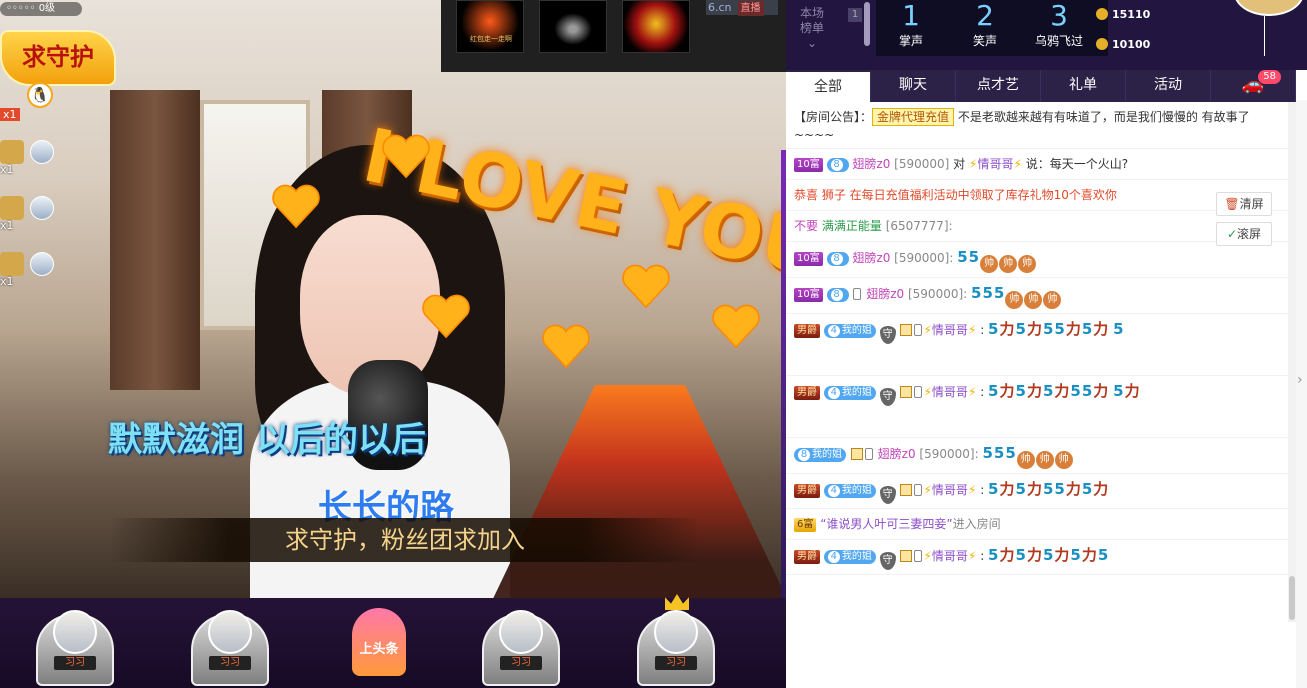 This screenshot has height=688, width=1307. I want to click on vote-number: 2, so click(985, 16).